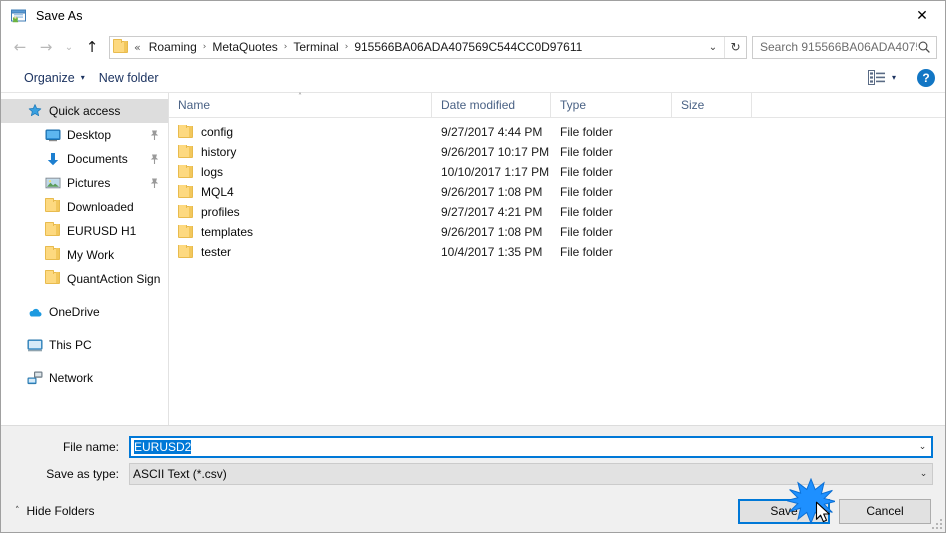  What do you see at coordinates (936, 523) in the screenshot?
I see `resize-grip` at bounding box center [936, 523].